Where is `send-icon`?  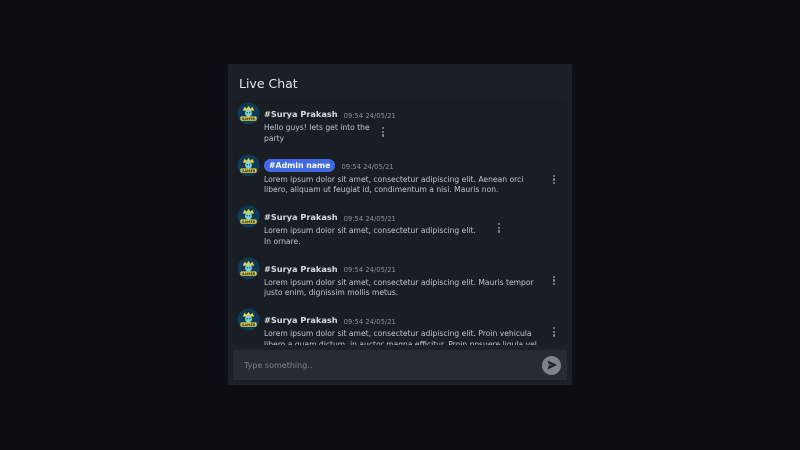
send-icon is located at coordinates (552, 365).